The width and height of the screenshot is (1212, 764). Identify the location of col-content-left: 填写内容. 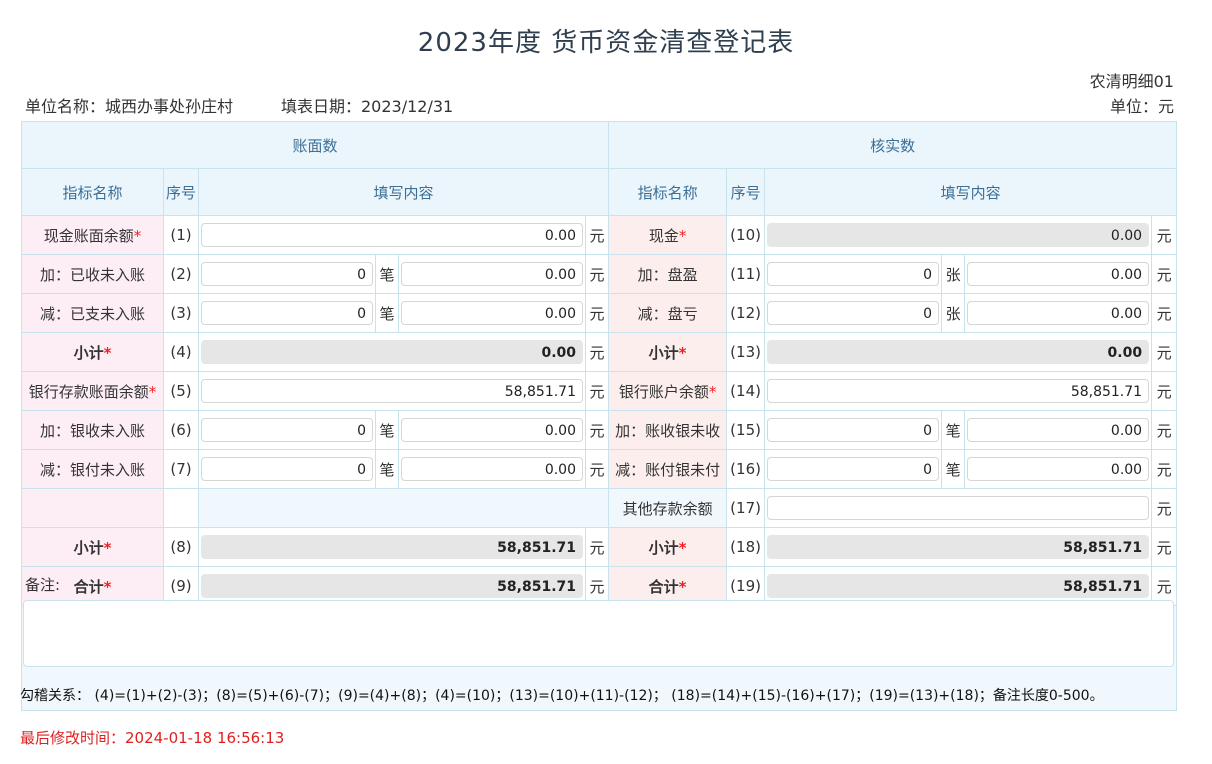
(403, 192).